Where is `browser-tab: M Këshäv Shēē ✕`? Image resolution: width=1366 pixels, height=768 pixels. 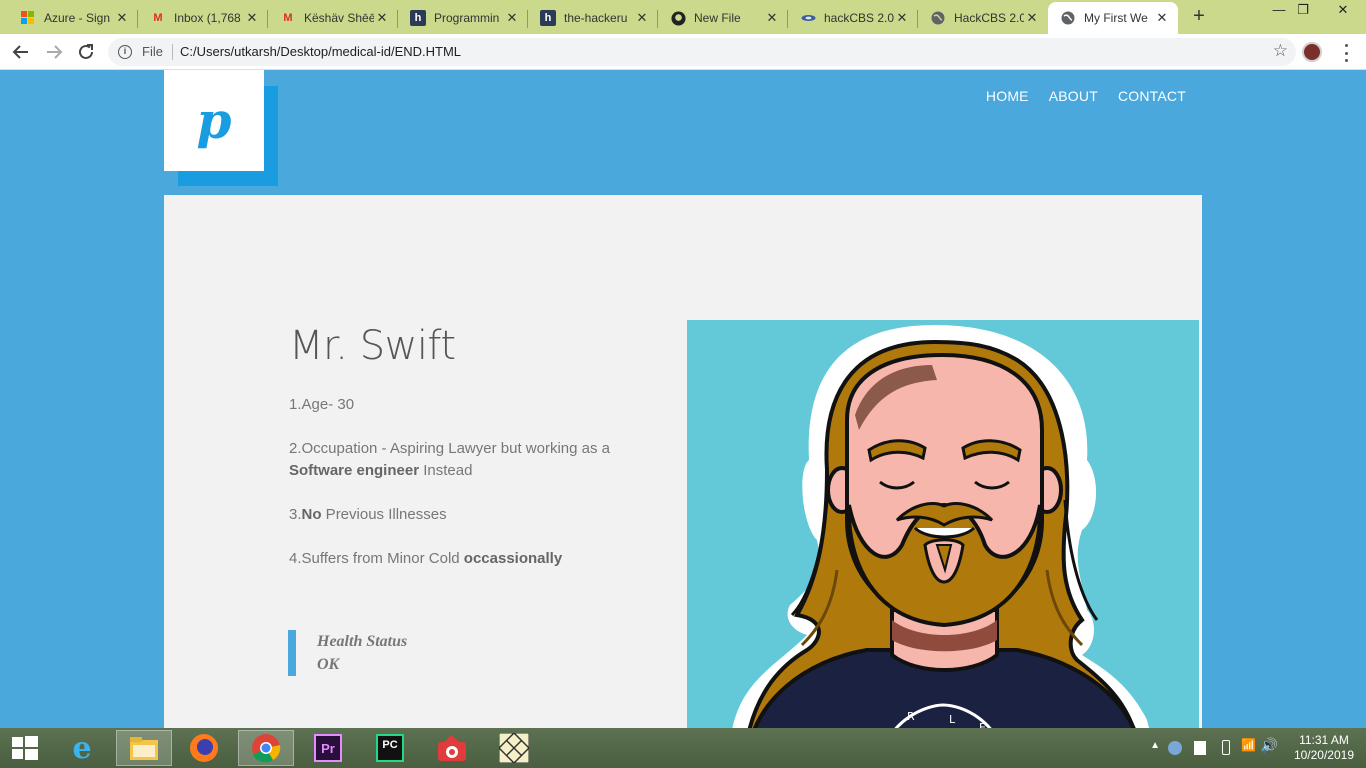
browser-tab: M Këshäv Shēē ✕ is located at coordinates (333, 18).